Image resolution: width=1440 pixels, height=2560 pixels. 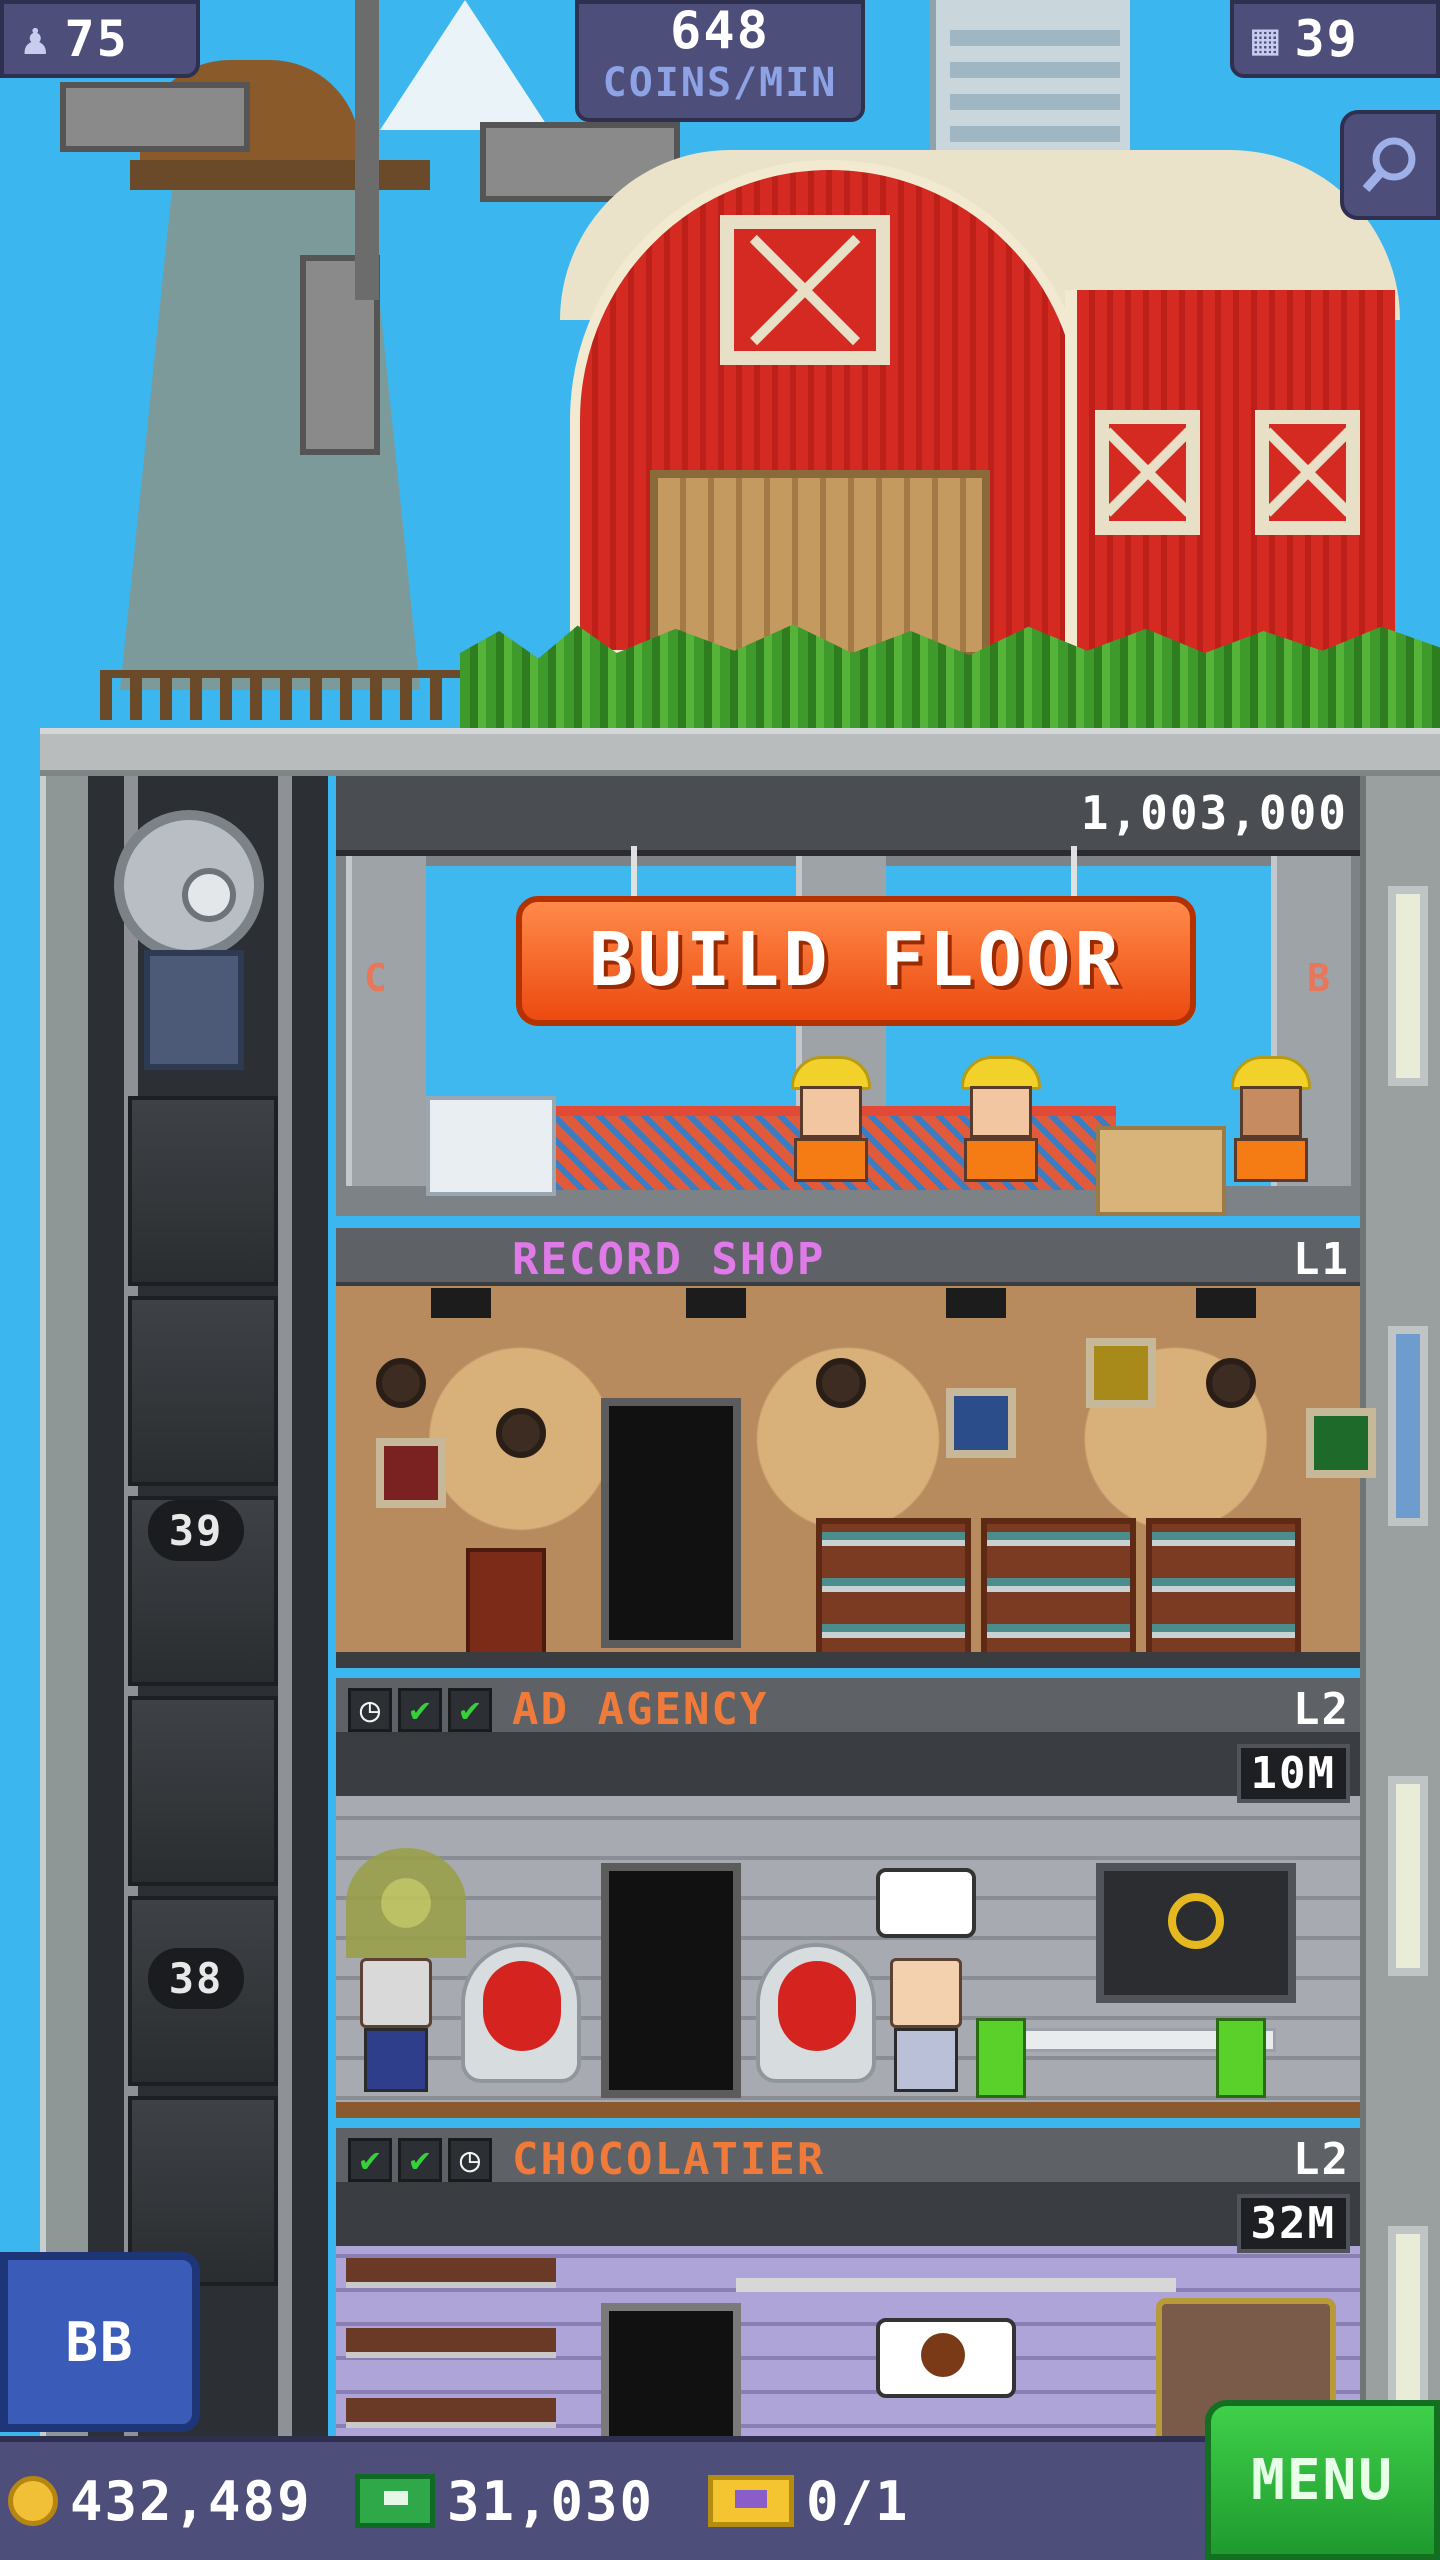 What do you see at coordinates (1161, 1171) in the screenshot?
I see `supply-crate` at bounding box center [1161, 1171].